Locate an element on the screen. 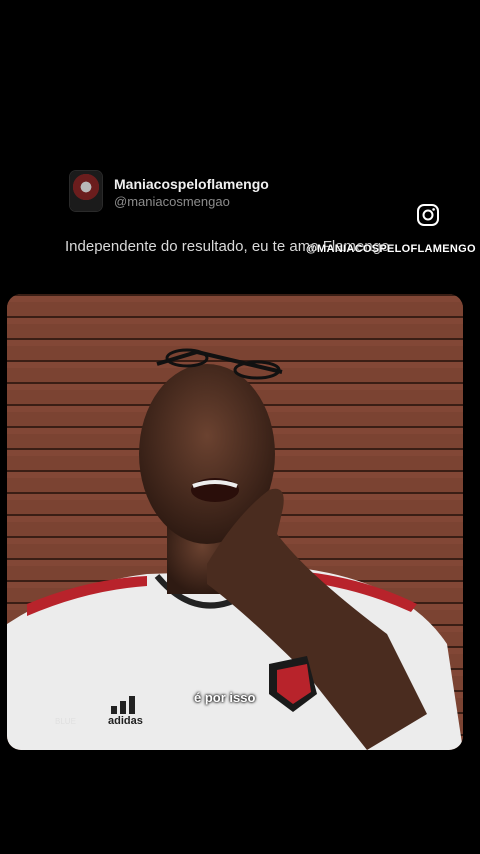 This screenshot has width=480, height=854. video-caption: é por isso is located at coordinates (225, 697).